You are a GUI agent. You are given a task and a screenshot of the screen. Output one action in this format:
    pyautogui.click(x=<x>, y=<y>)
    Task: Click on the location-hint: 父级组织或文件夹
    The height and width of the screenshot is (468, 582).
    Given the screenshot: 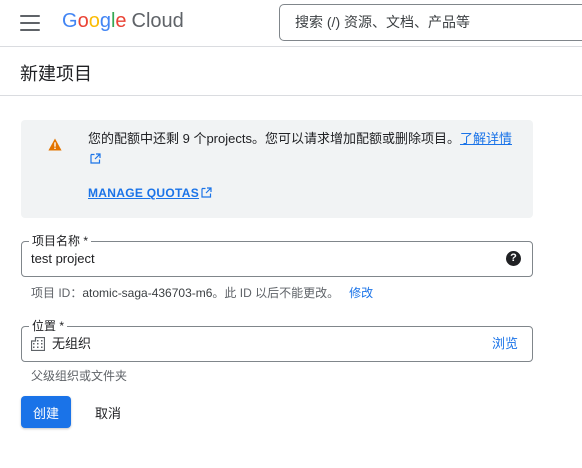 What is the action you would take?
    pyautogui.click(x=79, y=376)
    